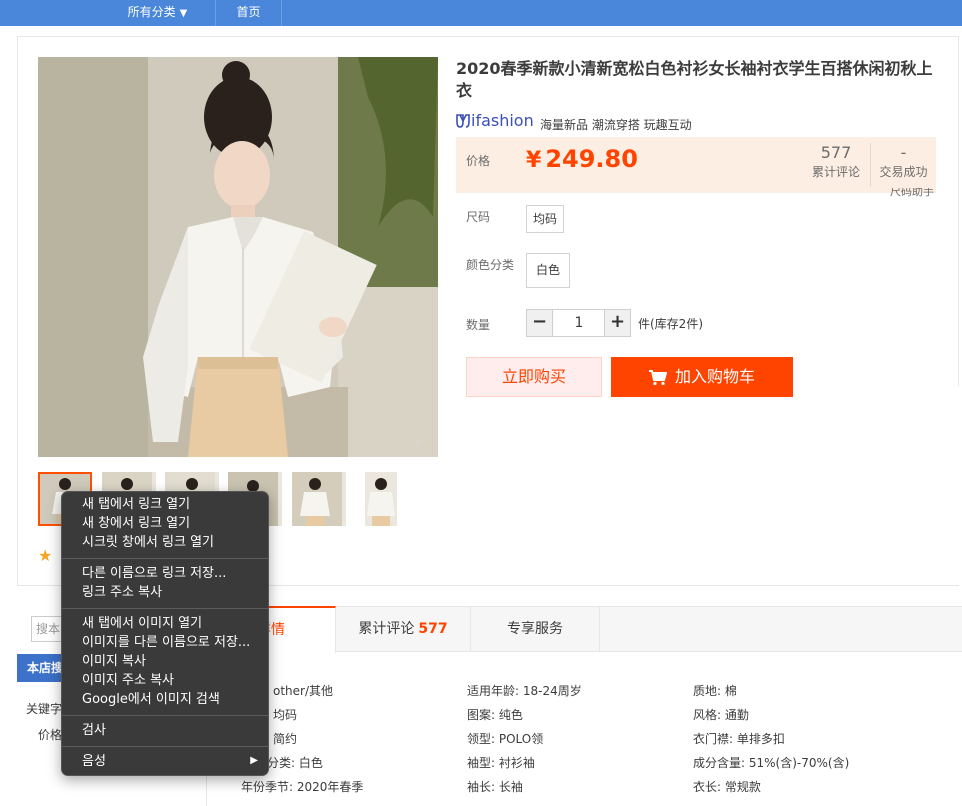 The width and height of the screenshot is (962, 806). I want to click on attribute-item: 图案: 纯色, so click(495, 715).